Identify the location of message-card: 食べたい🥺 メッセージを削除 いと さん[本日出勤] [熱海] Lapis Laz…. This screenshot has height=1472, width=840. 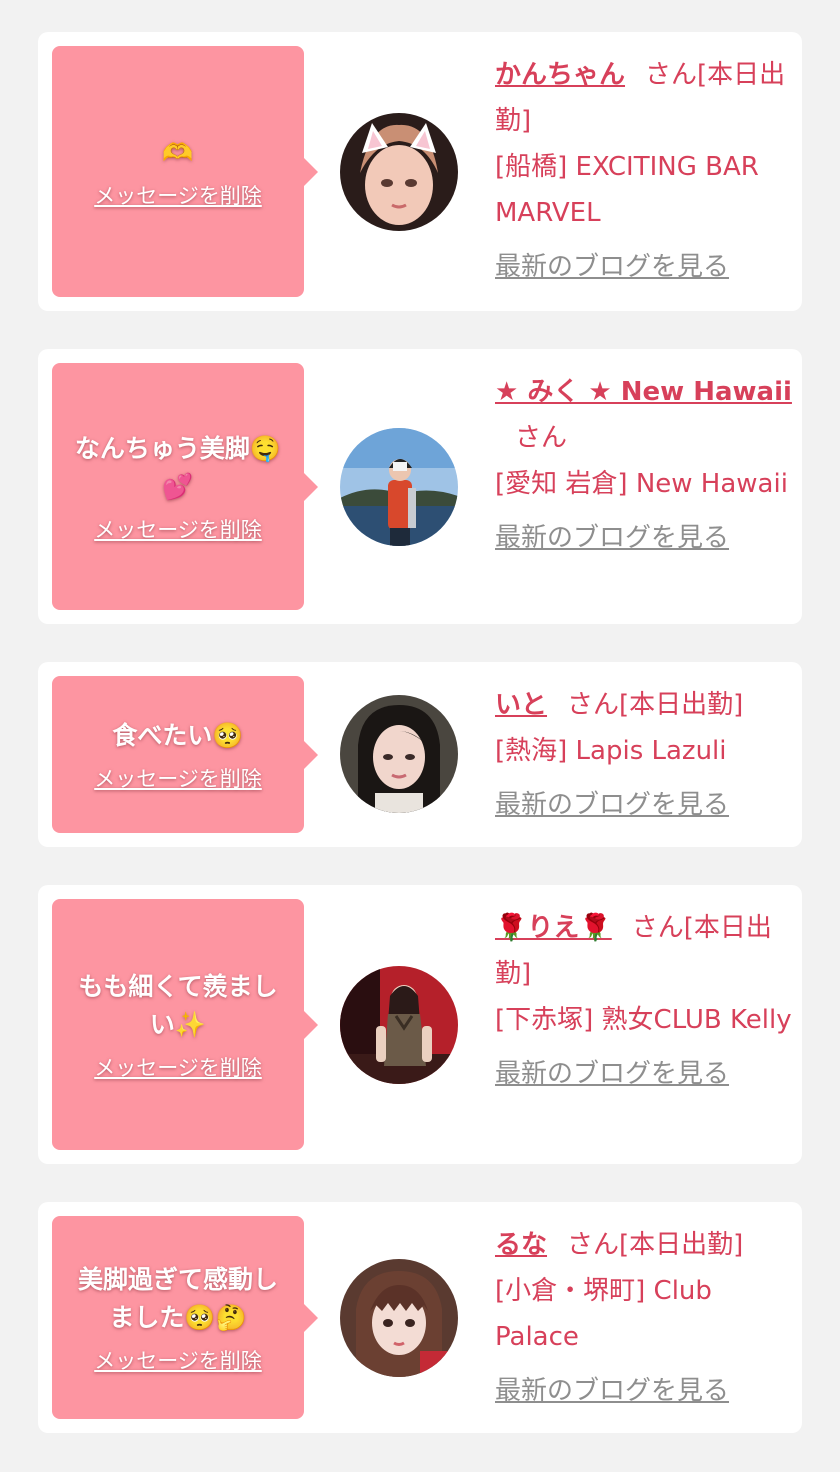
(420, 754).